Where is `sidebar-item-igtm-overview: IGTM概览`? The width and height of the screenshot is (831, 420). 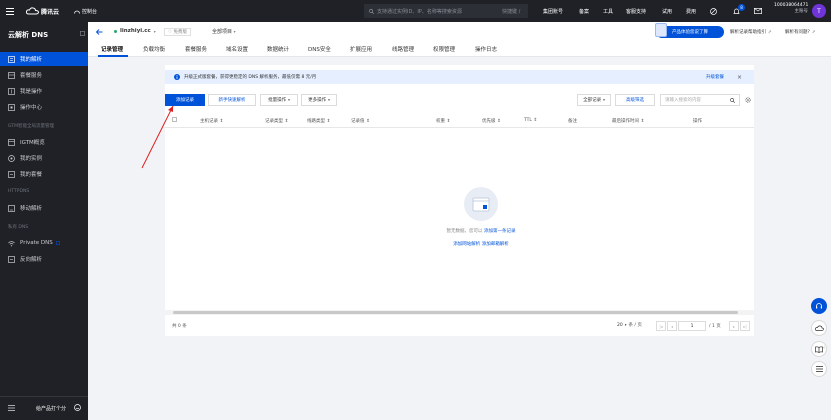
sidebar-item-igtm-overview: IGTM概览 is located at coordinates (44, 142).